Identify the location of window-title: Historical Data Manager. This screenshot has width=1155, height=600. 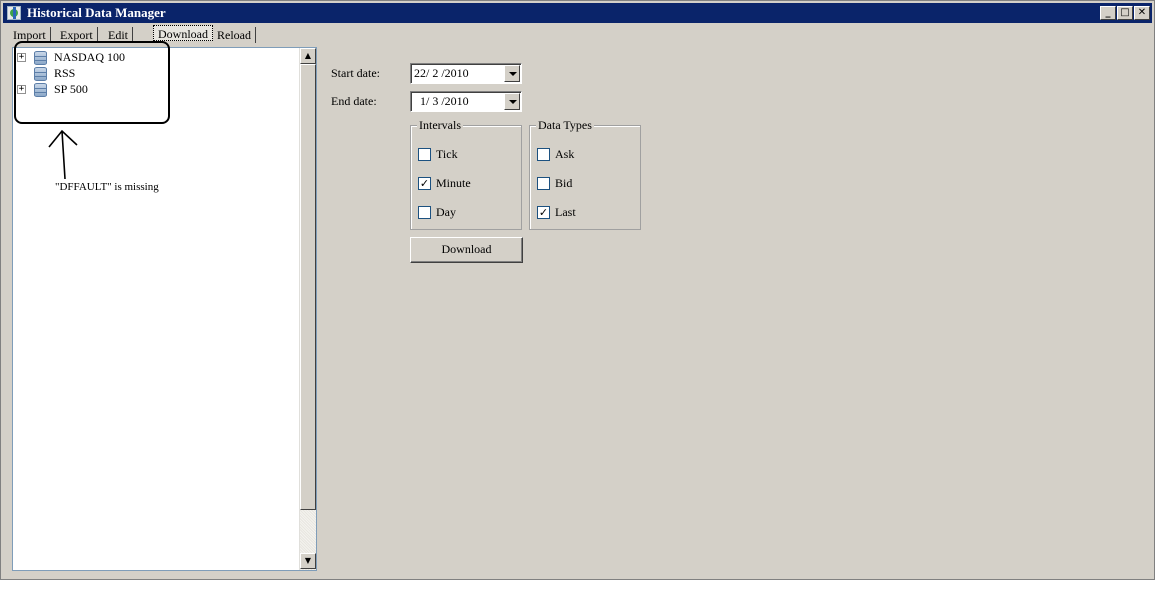
(96, 12).